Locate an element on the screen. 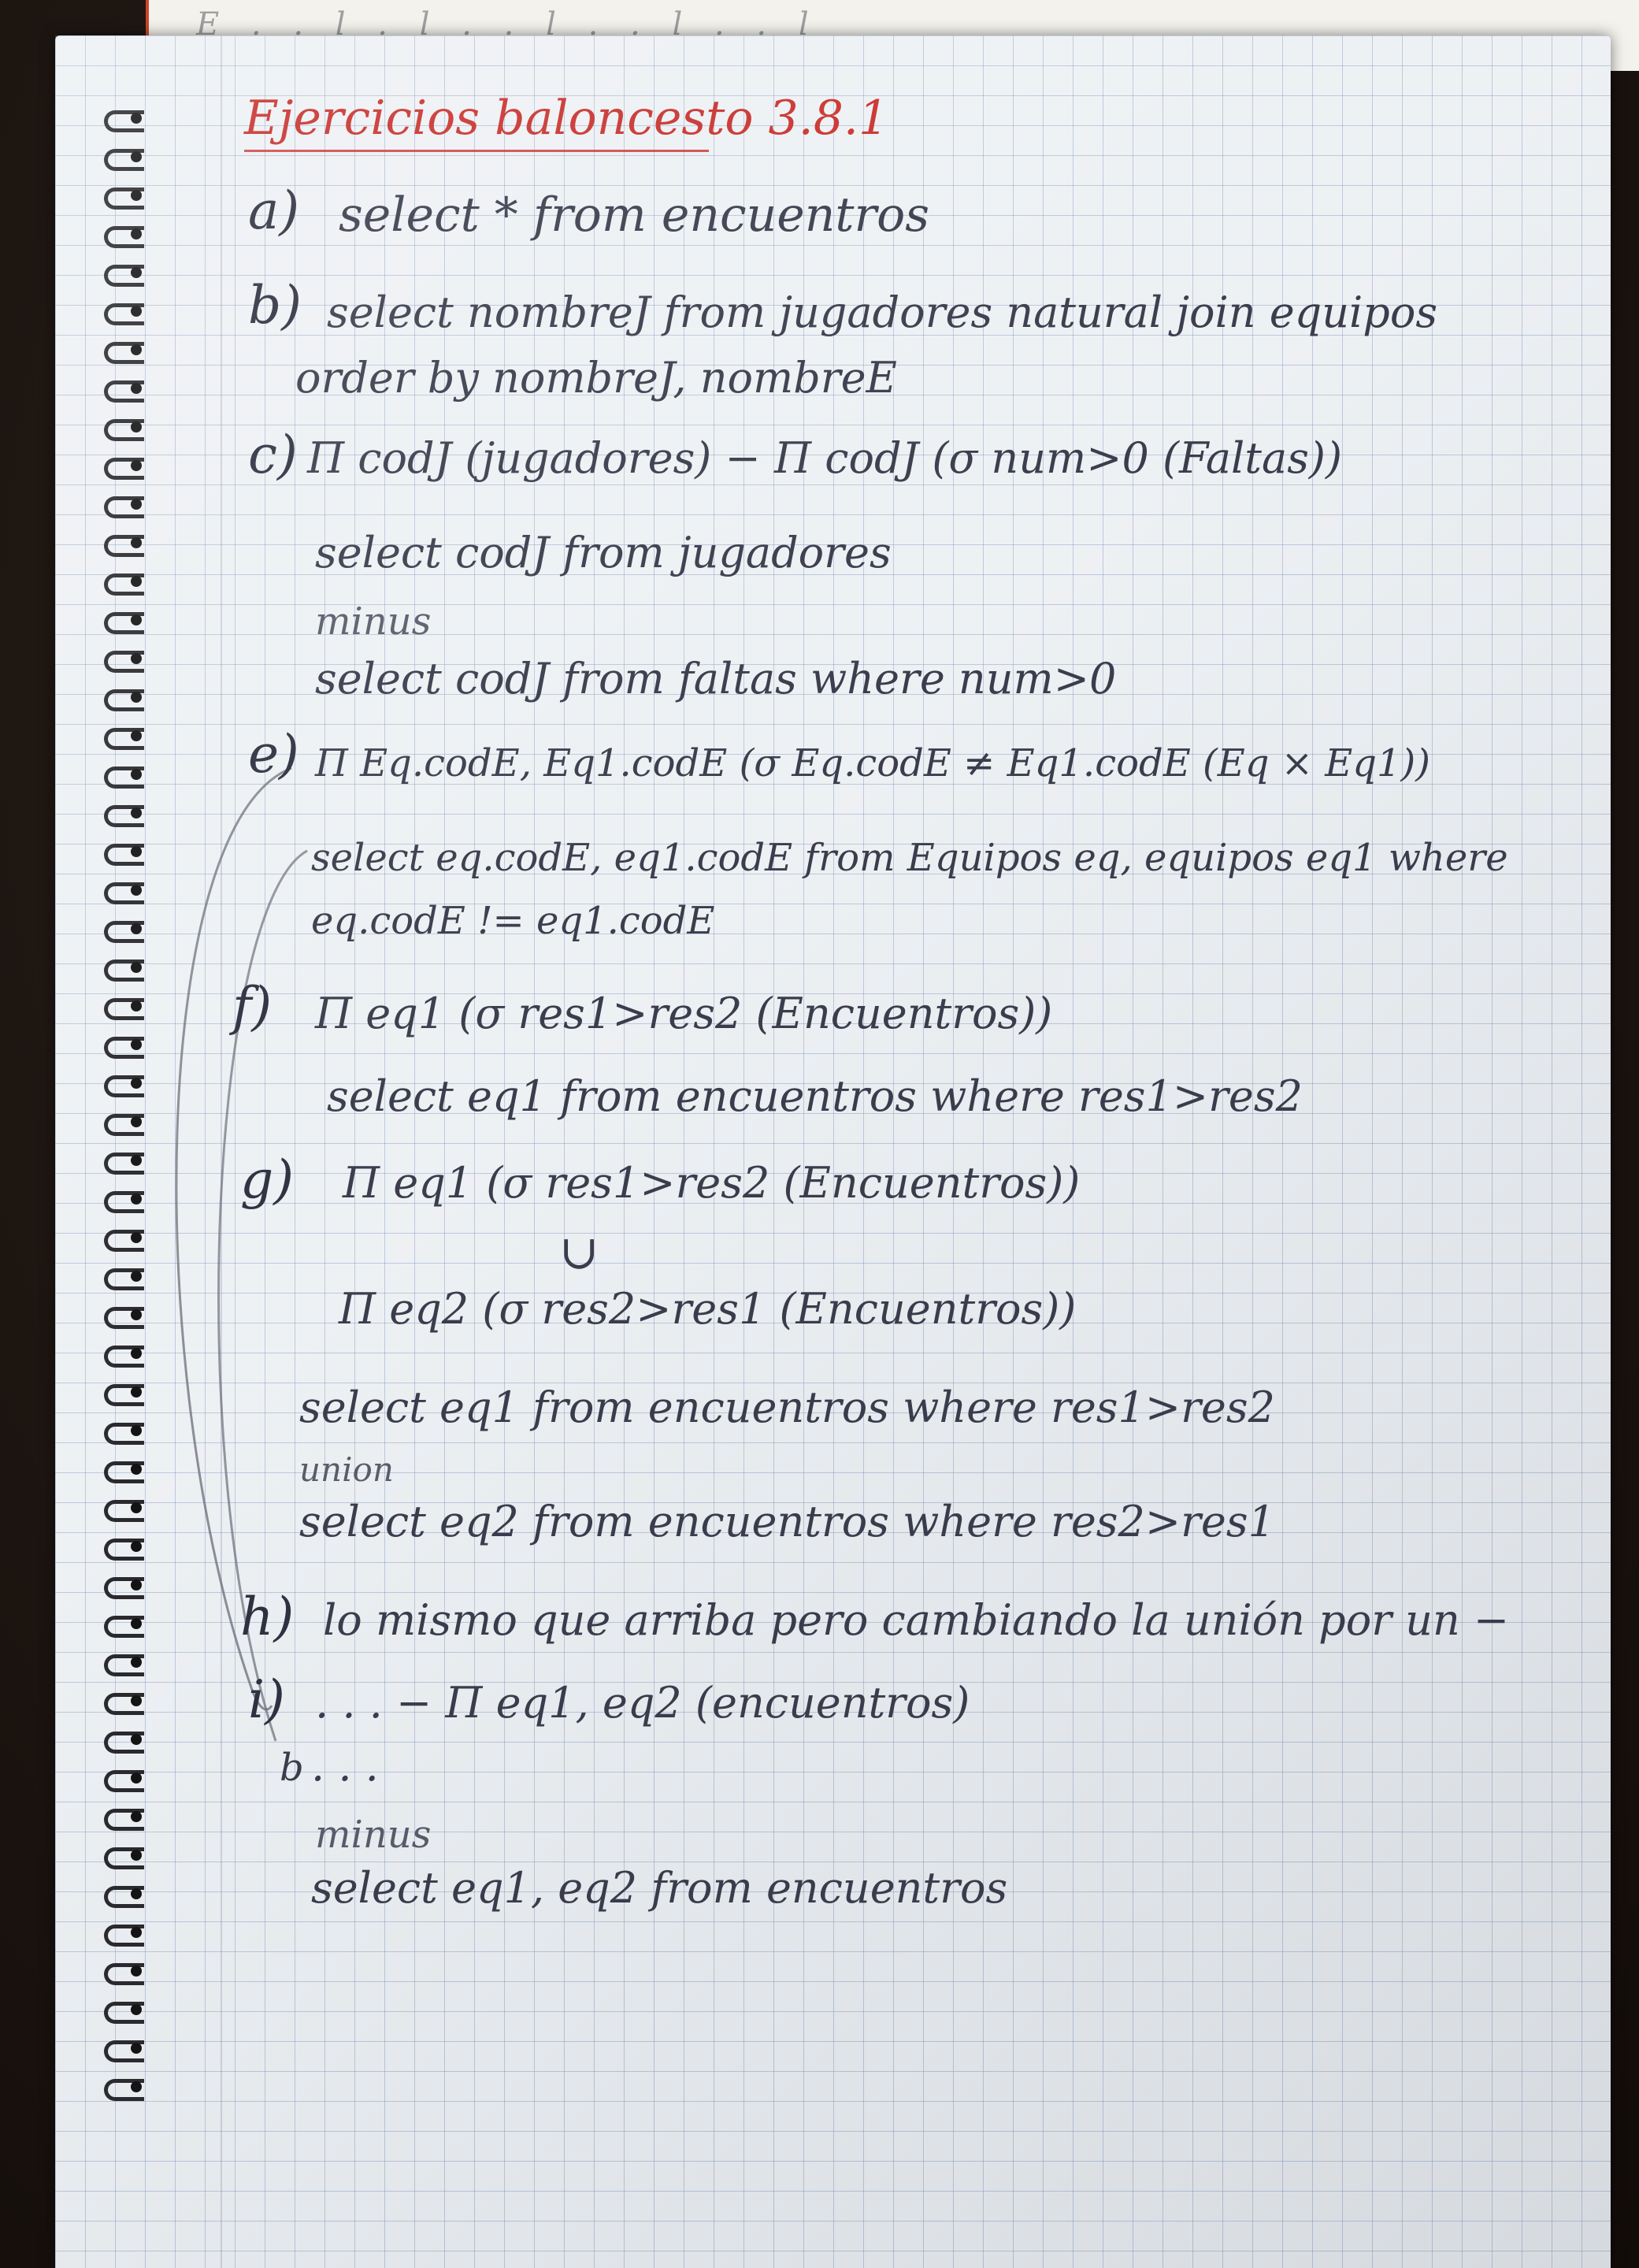 Image resolution: width=1639 pixels, height=2268 pixels. item-label-b2: b is located at coordinates (292, 1768).